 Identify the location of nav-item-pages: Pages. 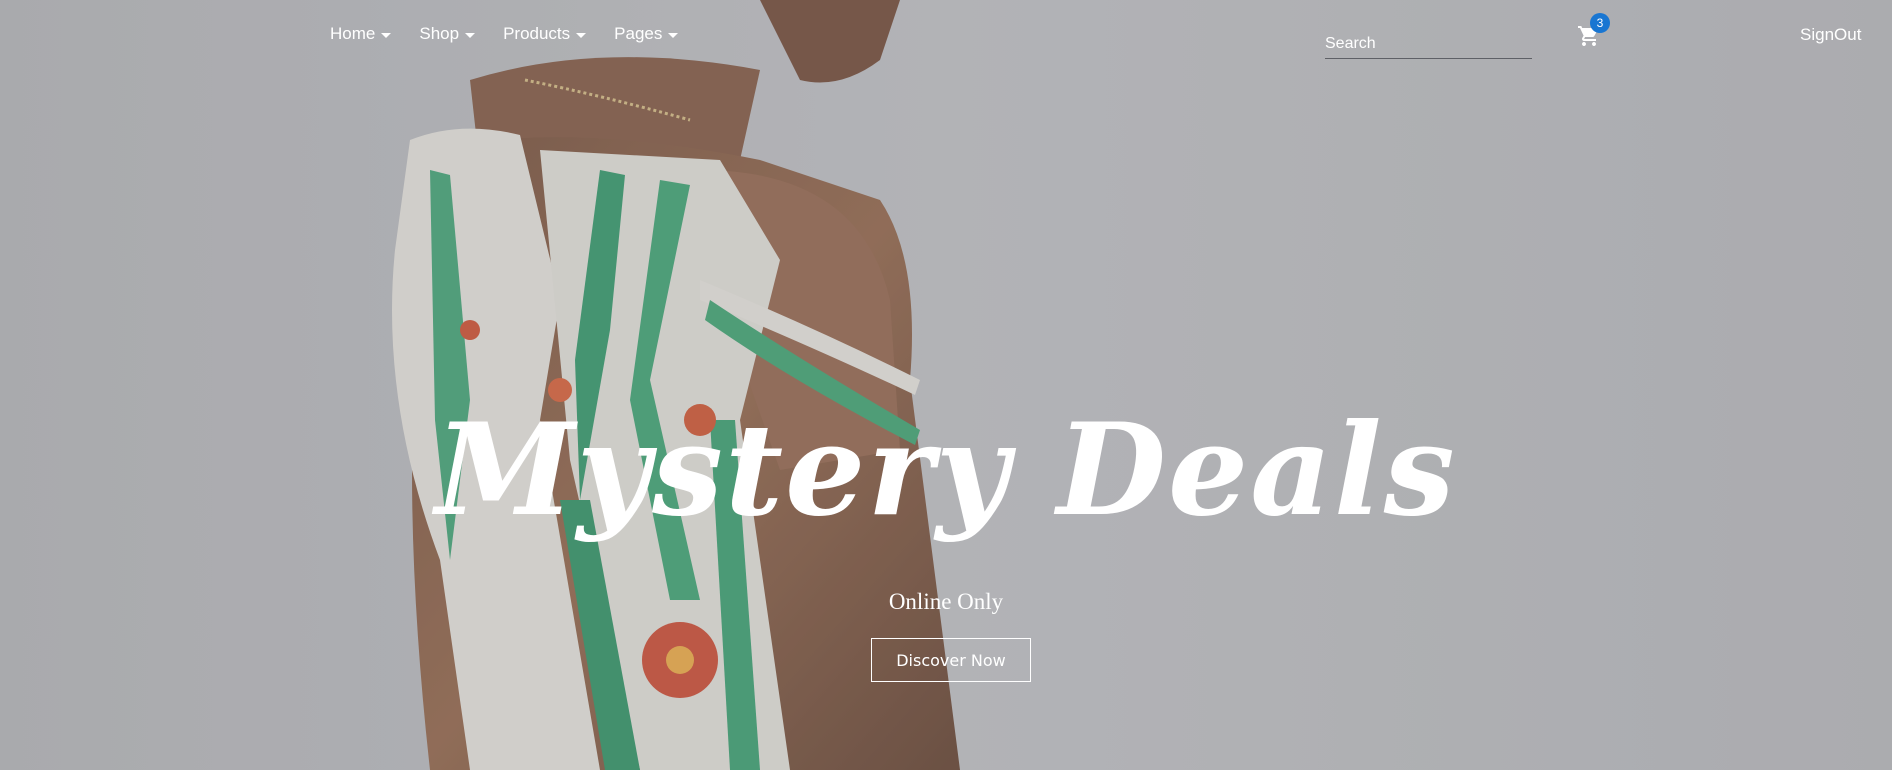
(646, 34).